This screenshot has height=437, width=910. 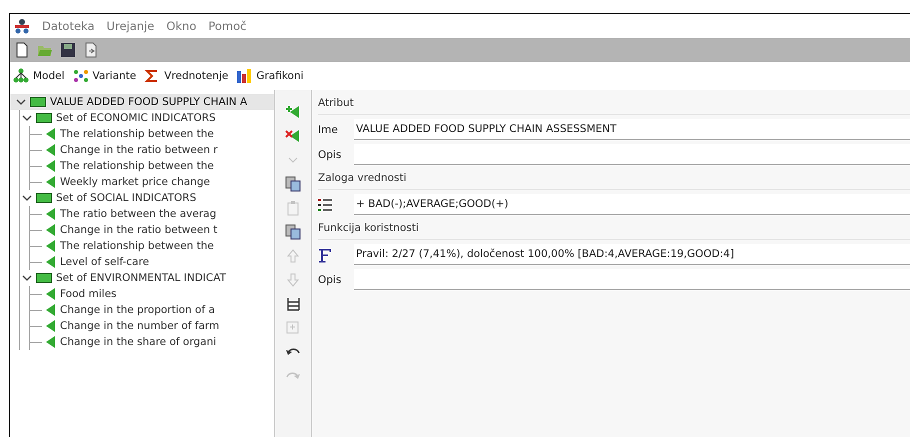 I want to click on menu-item: Okno, so click(x=181, y=26).